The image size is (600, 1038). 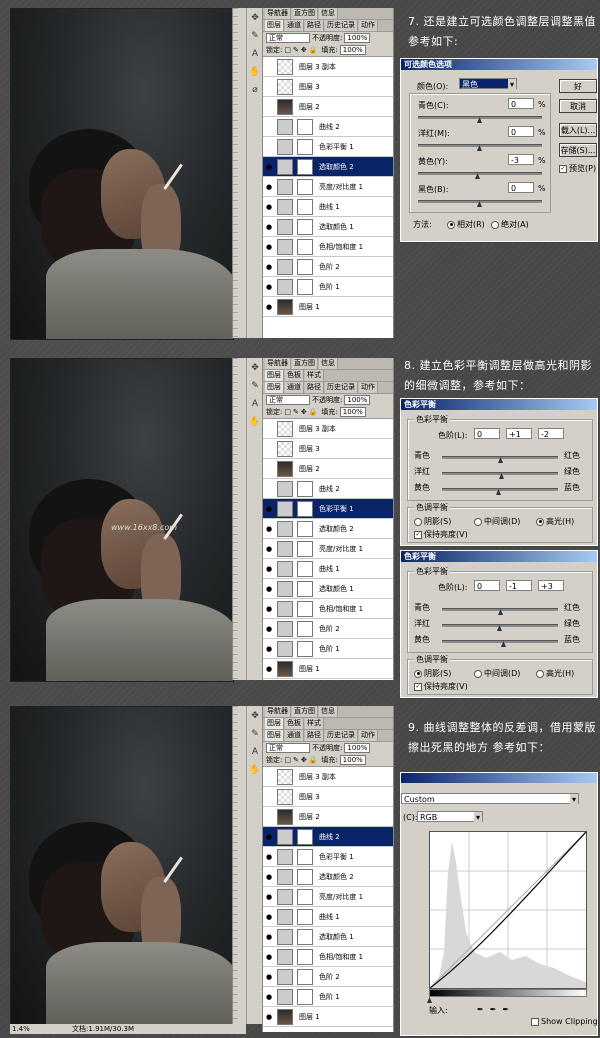 What do you see at coordinates (314, 25) in the screenshot?
I see `tab-paths: 路径` at bounding box center [314, 25].